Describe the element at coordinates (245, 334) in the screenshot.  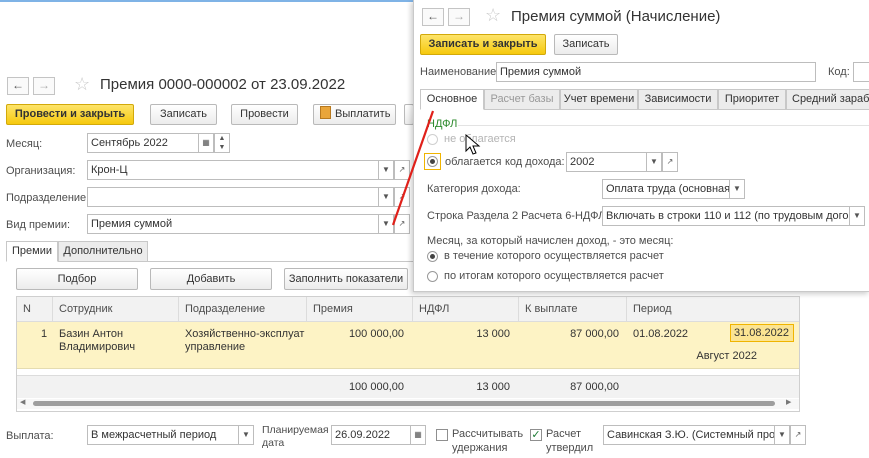
I see `row-dept-1: Хозяйственно-эксплуат` at that location.